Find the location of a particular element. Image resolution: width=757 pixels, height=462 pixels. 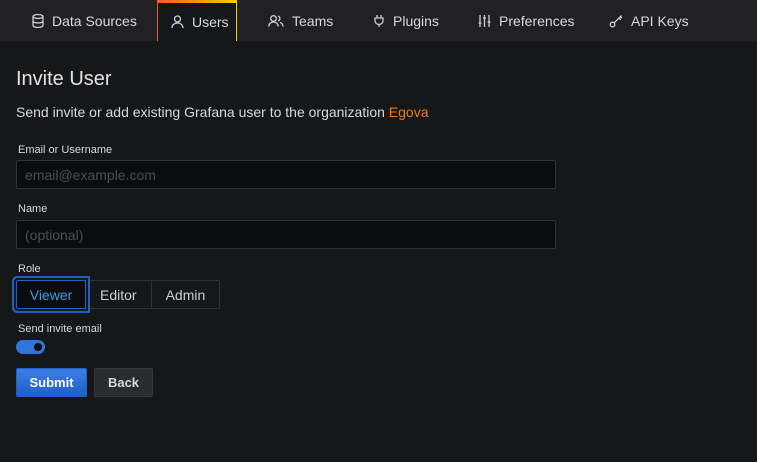

tab-data-sources: Data Sources is located at coordinates (84, 20).